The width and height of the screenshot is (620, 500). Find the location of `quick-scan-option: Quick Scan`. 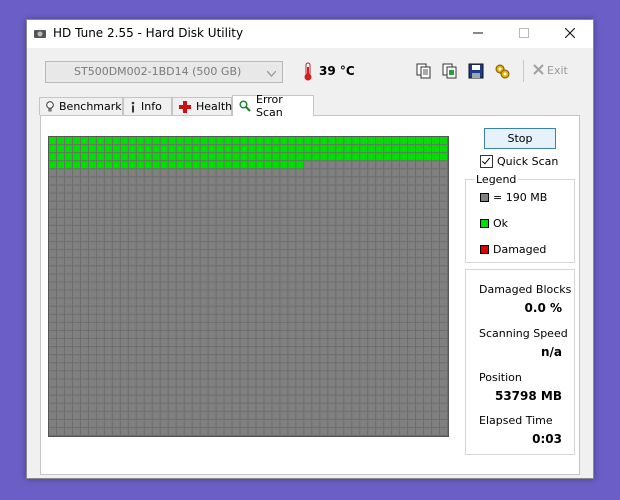

quick-scan-option: Quick Scan is located at coordinates (519, 161).